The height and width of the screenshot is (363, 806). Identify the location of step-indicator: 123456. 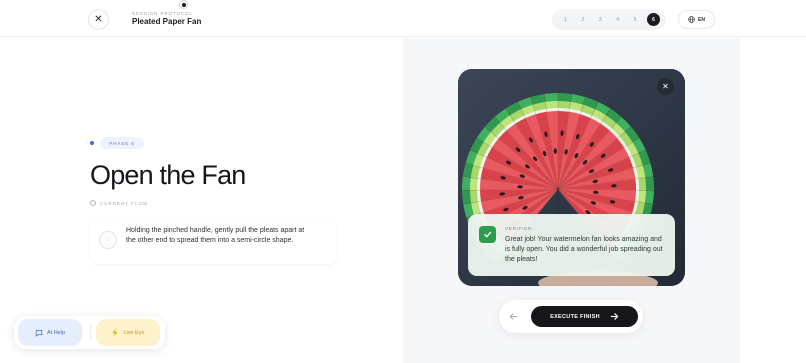
(609, 19).